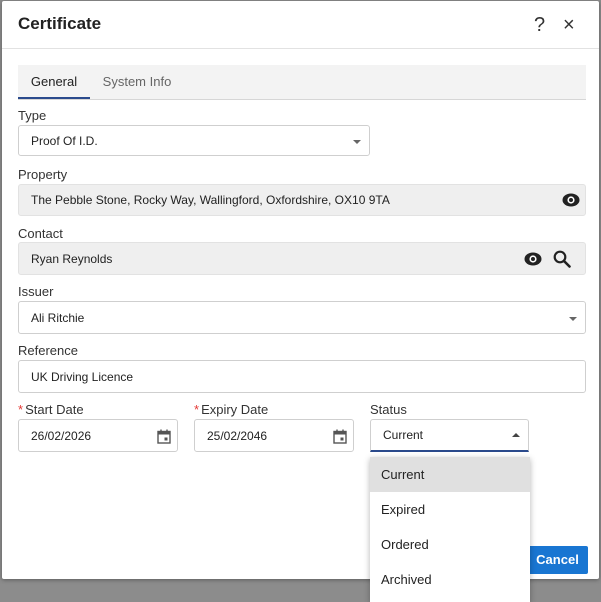 This screenshot has width=601, height=602. What do you see at coordinates (137, 82) in the screenshot?
I see `tab-system-info: System Info` at bounding box center [137, 82].